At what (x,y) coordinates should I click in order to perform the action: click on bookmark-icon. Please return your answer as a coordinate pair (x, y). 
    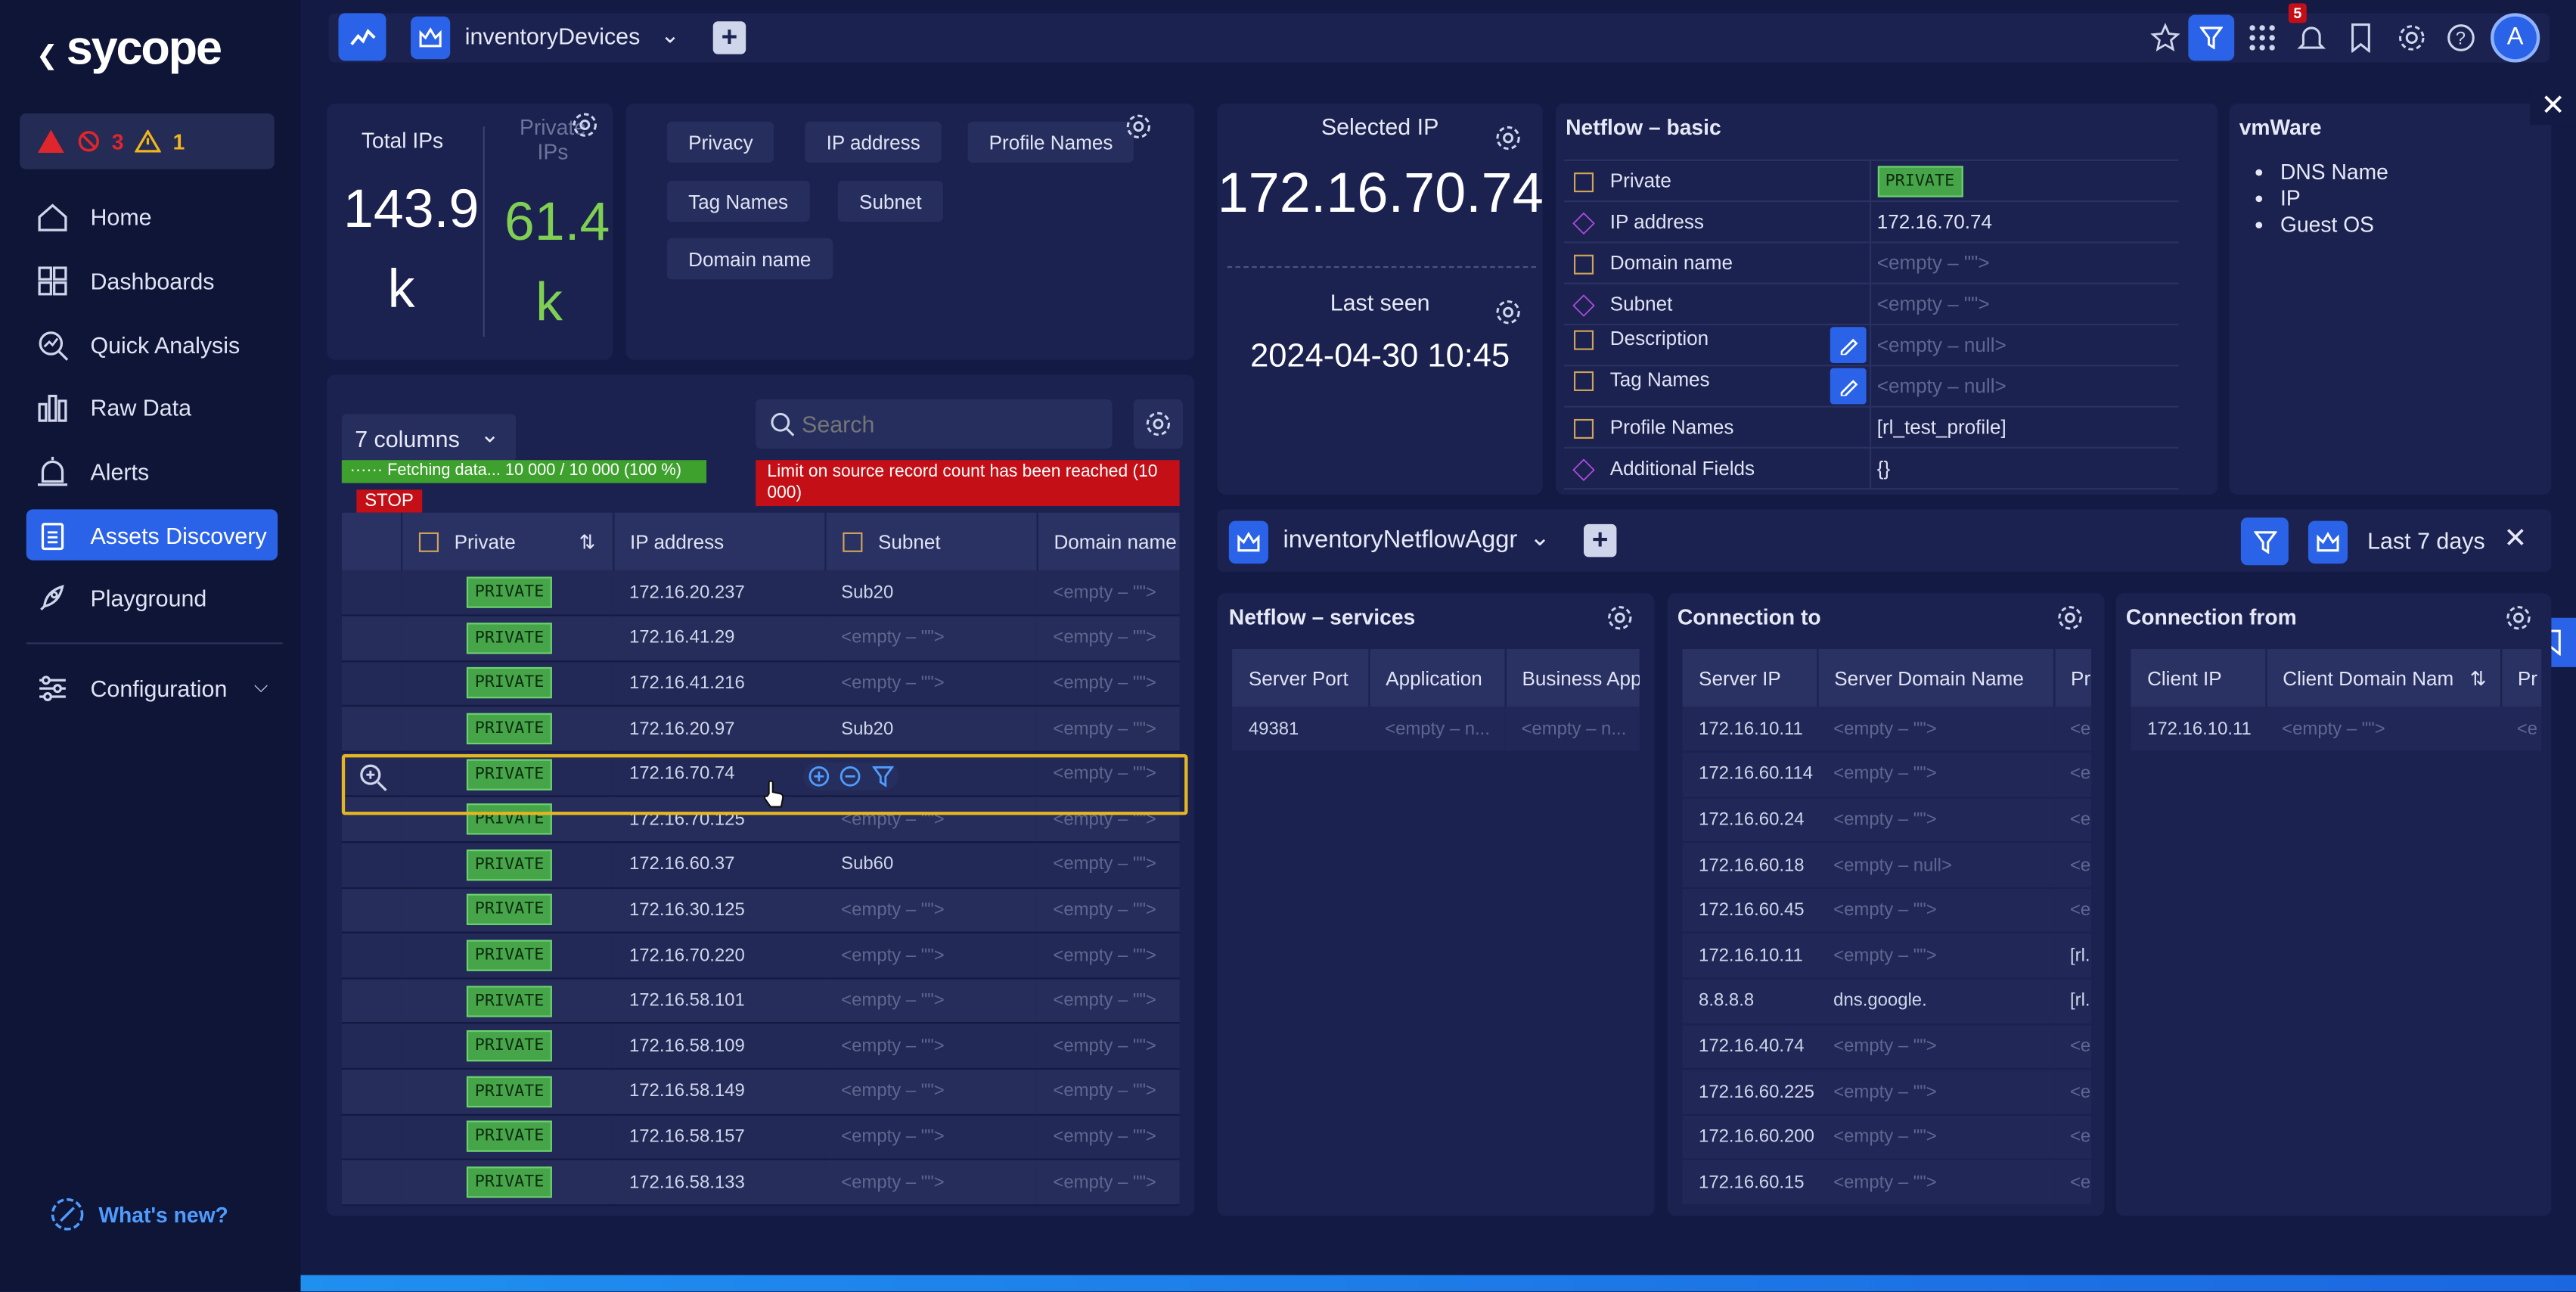
    Looking at the image, I should click on (2360, 37).